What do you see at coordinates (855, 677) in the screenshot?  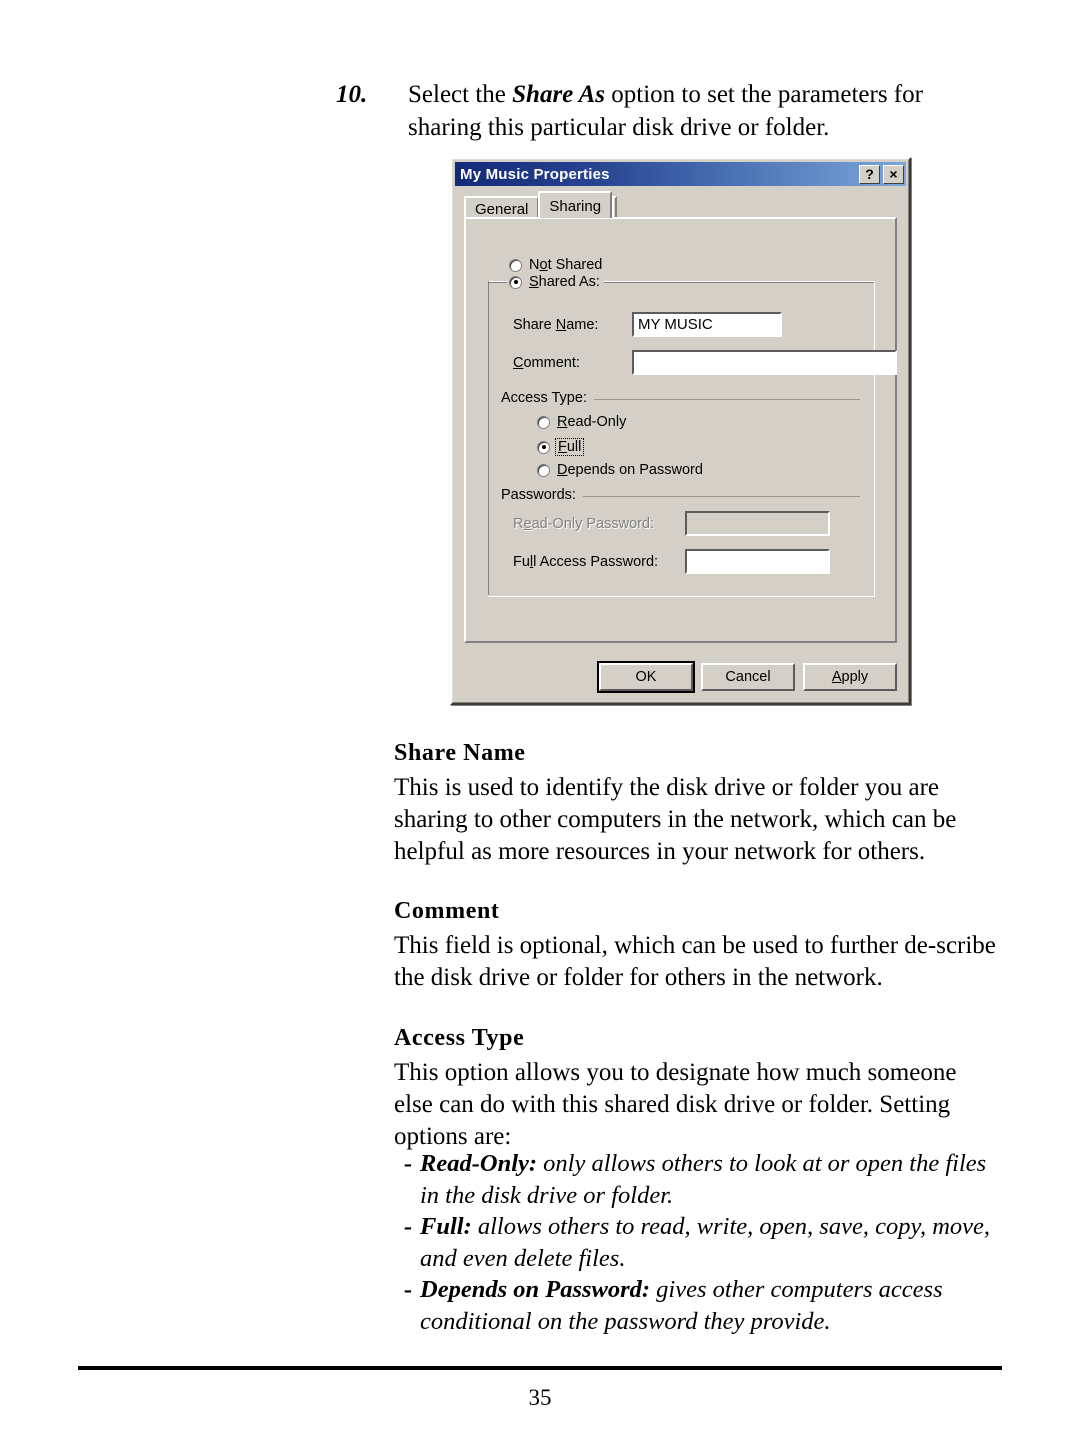 I see `apply-button-rest: pply` at bounding box center [855, 677].